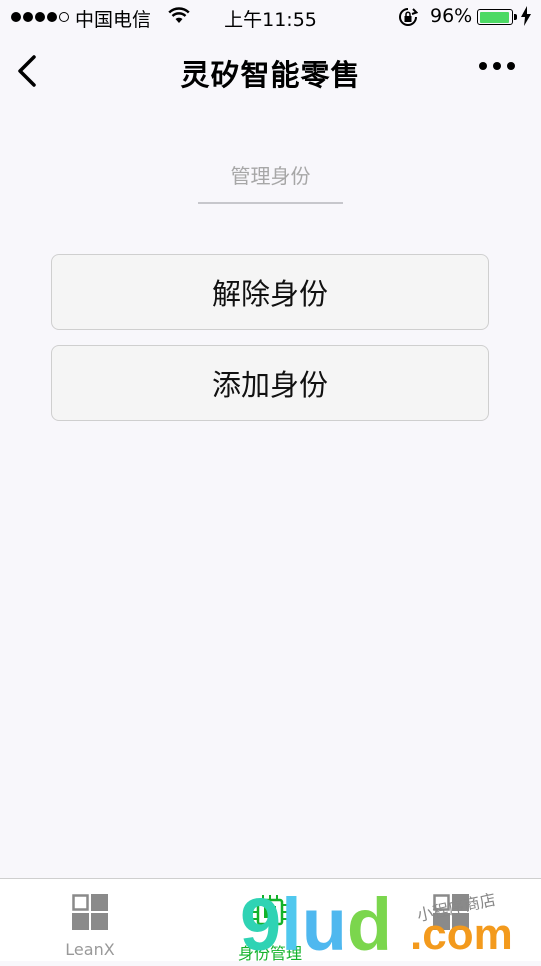 Image resolution: width=541 pixels, height=966 pixels. Describe the element at coordinates (270, 17) in the screenshot. I see `status-bar: 中国电信 上午11:55 96%` at that location.